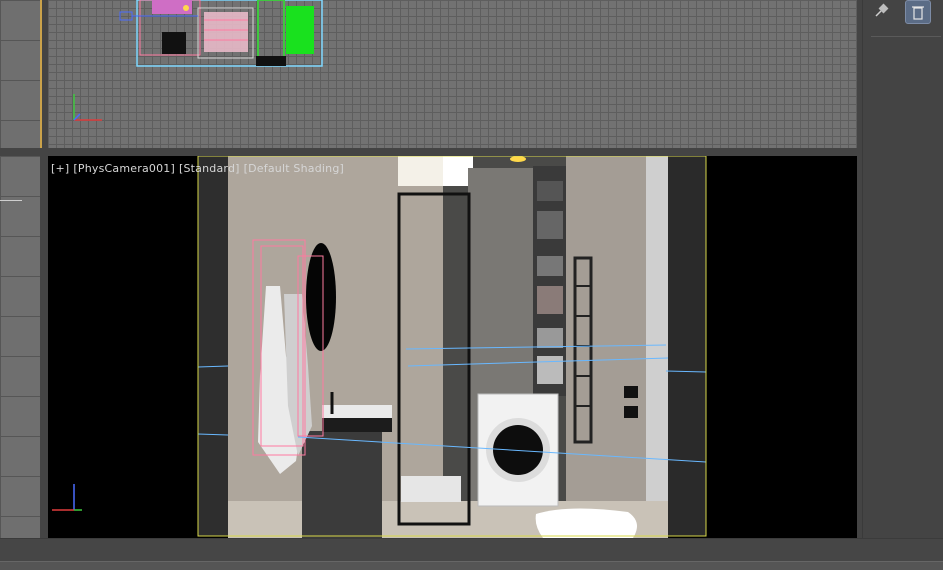 This screenshot has height=570, width=943. I want to click on pin-stack-button, so click(881, 11).